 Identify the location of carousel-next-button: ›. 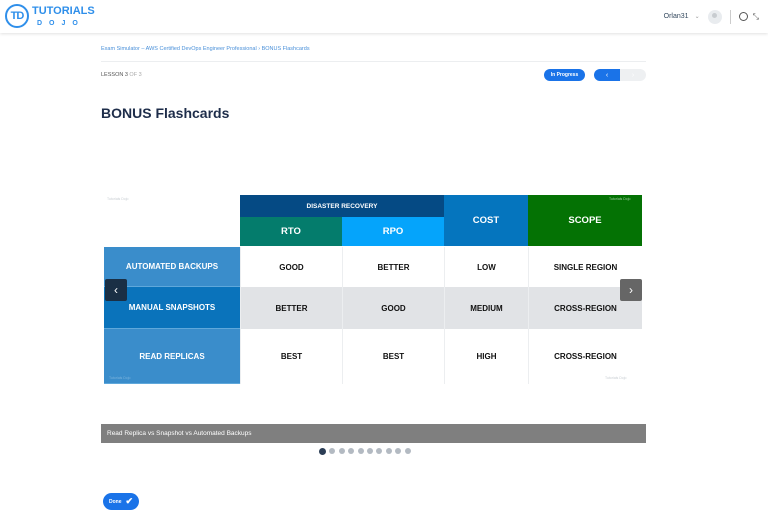
(631, 290).